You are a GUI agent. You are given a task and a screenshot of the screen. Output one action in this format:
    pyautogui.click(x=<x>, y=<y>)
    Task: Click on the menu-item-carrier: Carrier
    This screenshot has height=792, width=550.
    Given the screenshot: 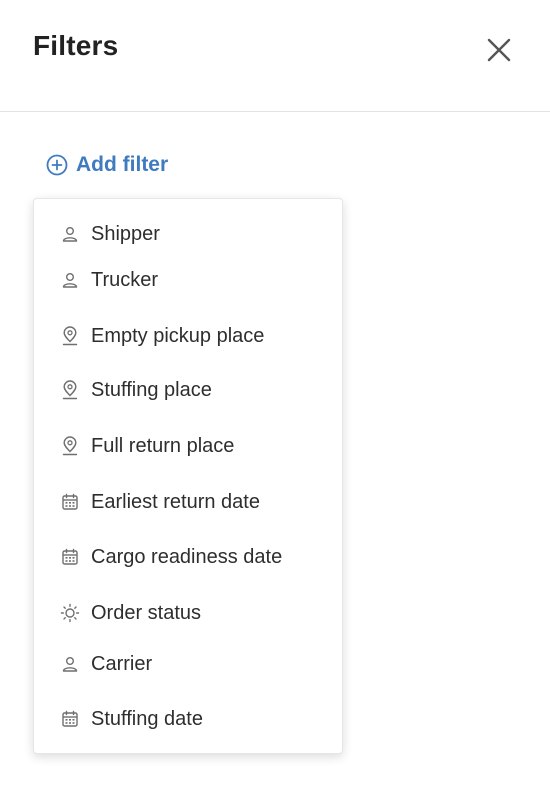 What is the action you would take?
    pyautogui.click(x=188, y=664)
    